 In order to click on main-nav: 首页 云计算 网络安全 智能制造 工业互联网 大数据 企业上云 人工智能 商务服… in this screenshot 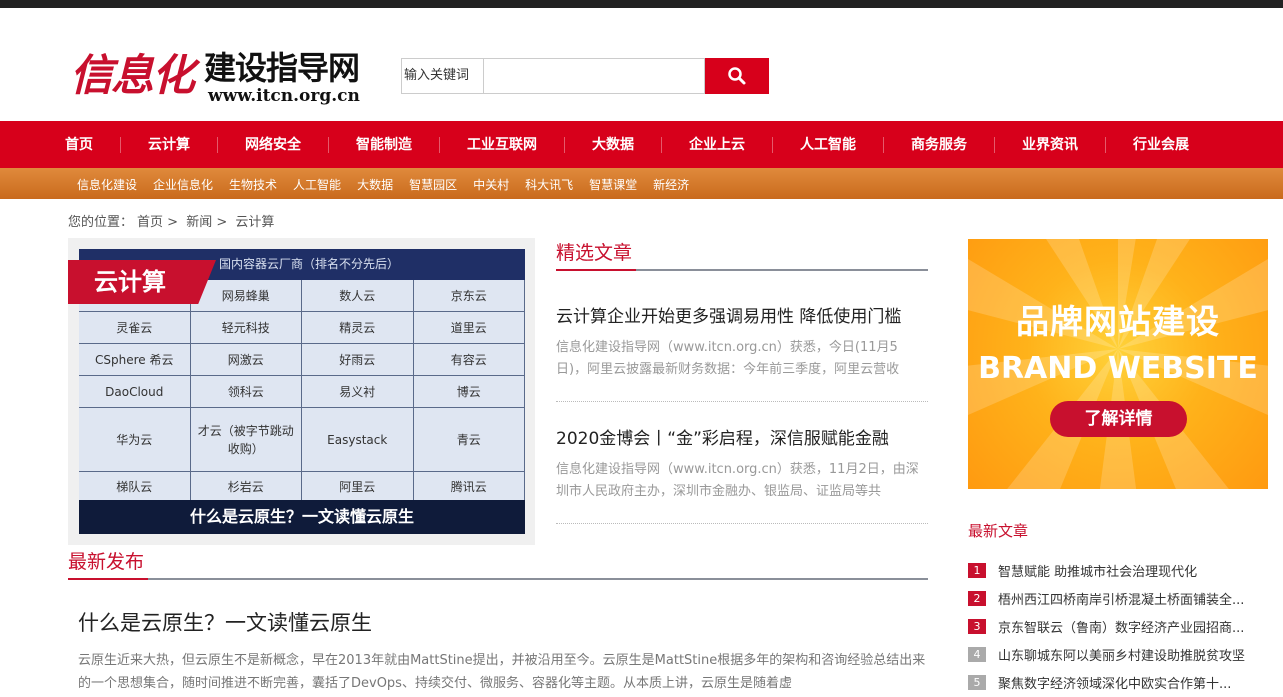, I will do `click(641, 144)`.